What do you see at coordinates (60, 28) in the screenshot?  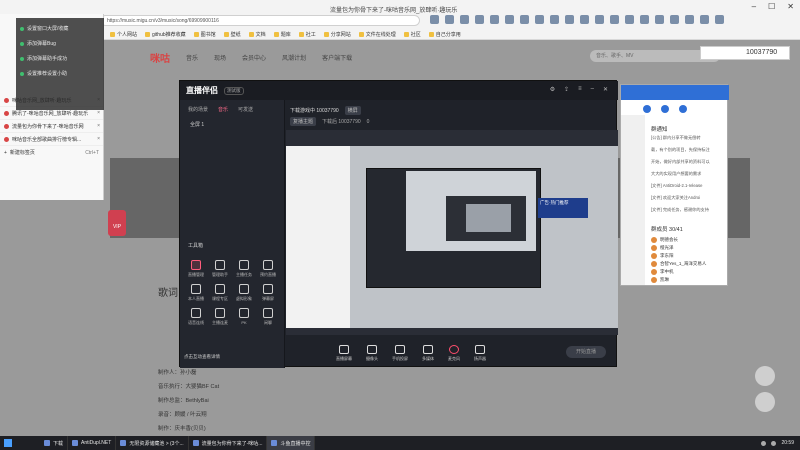 I see `notification-item: 设置窗口大屏/收藏` at bounding box center [60, 28].